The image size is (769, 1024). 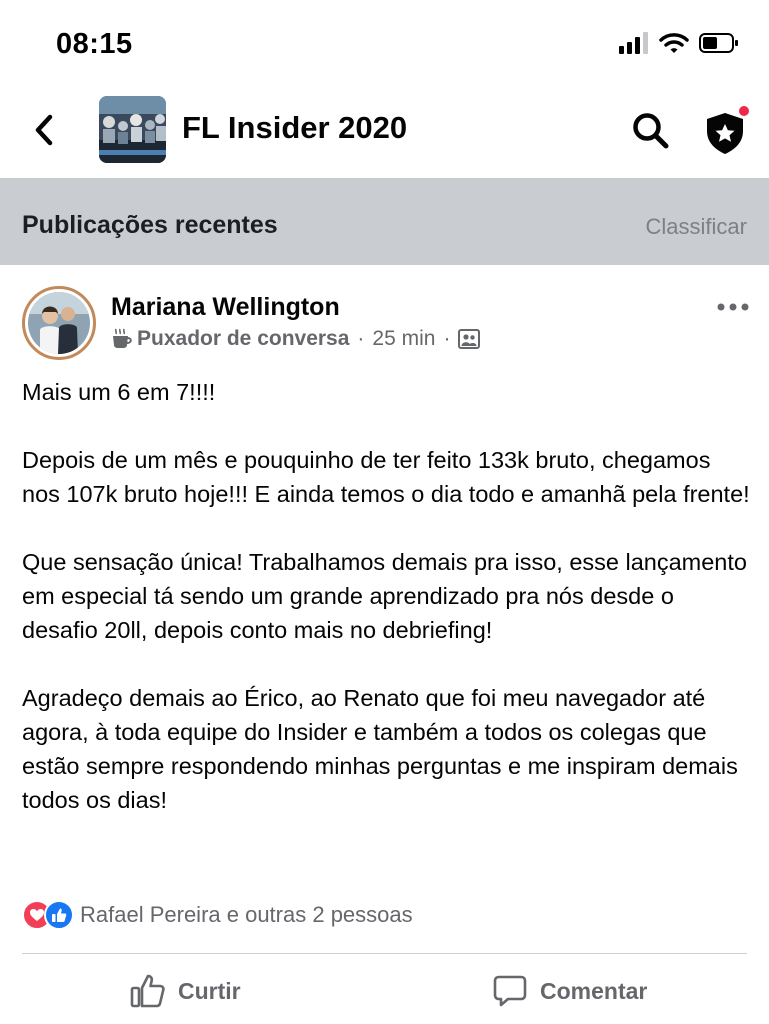 I want to click on more-options-button, so click(x=733, y=303).